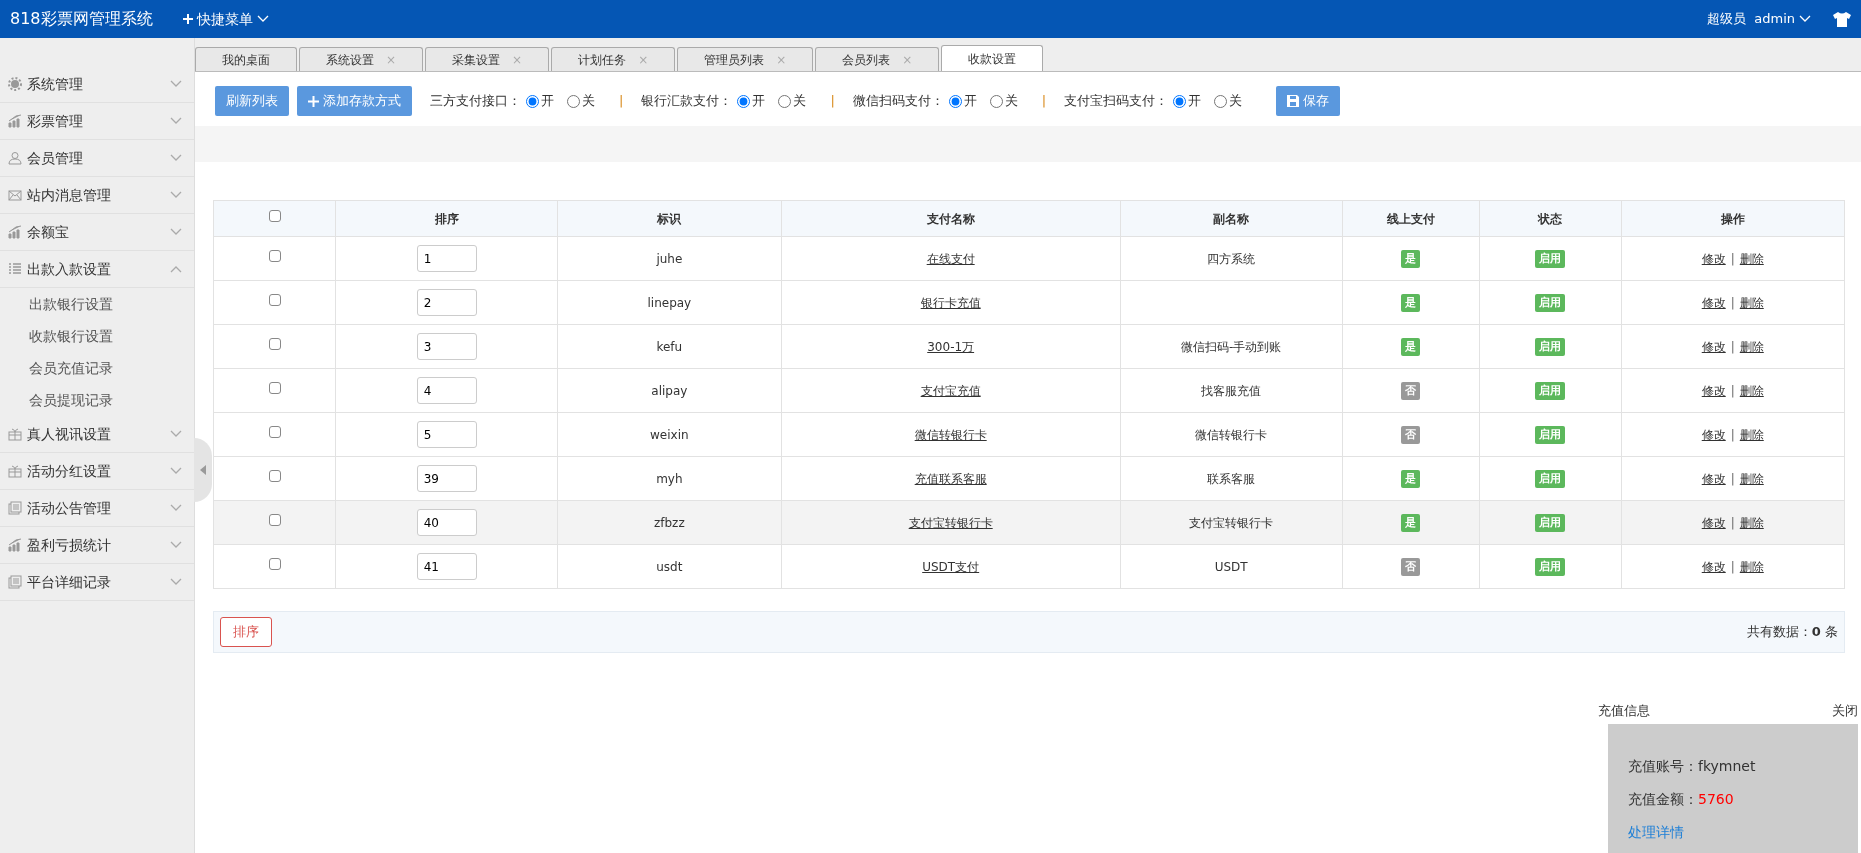 The width and height of the screenshot is (1861, 853). Describe the element at coordinates (951, 346) in the screenshot. I see `payment-name-link: 300-1万` at that location.